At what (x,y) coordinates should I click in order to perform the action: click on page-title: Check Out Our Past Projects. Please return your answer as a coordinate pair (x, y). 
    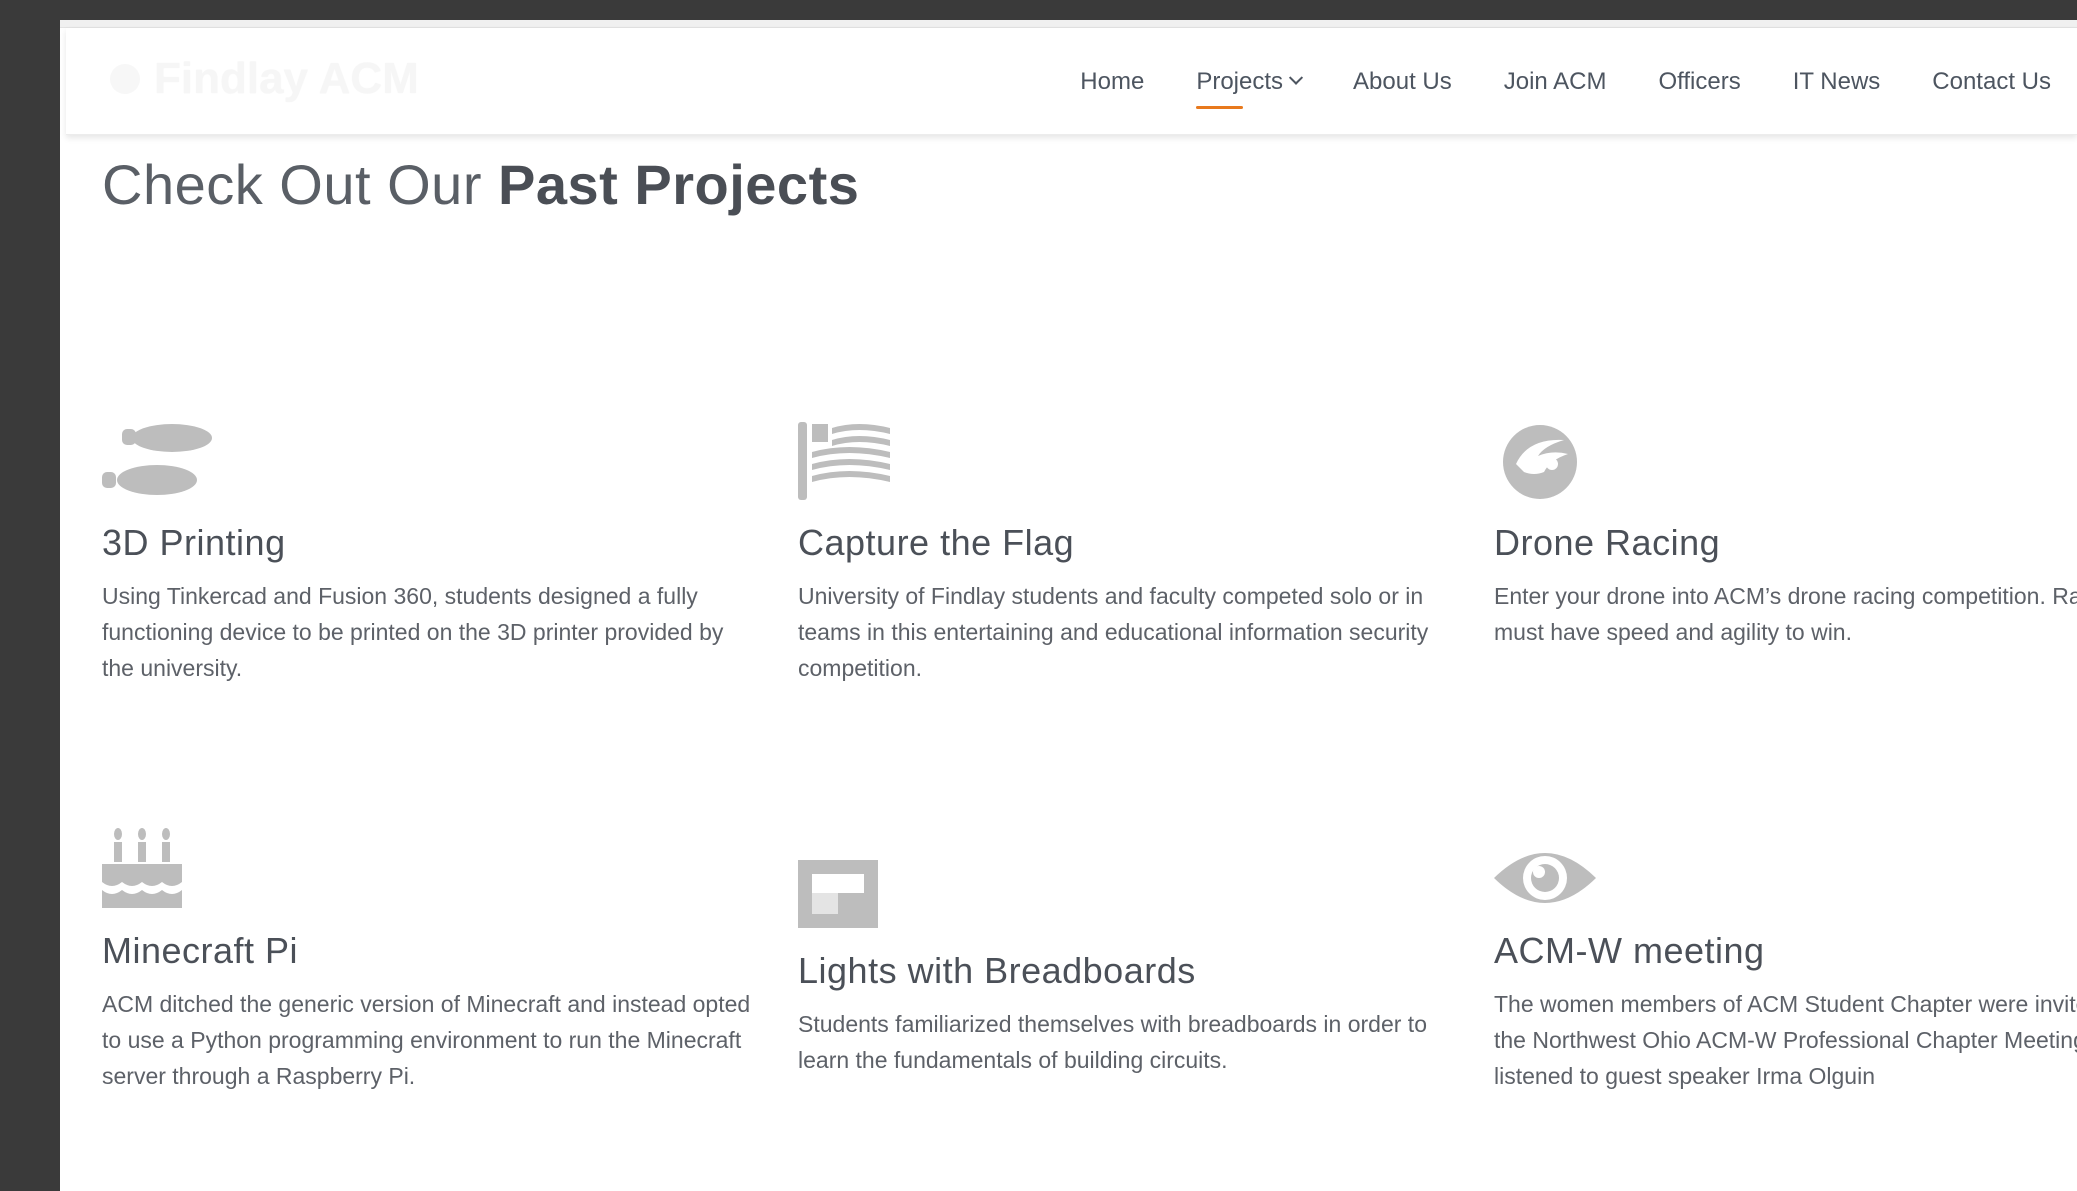
    Looking at the image, I should click on (480, 184).